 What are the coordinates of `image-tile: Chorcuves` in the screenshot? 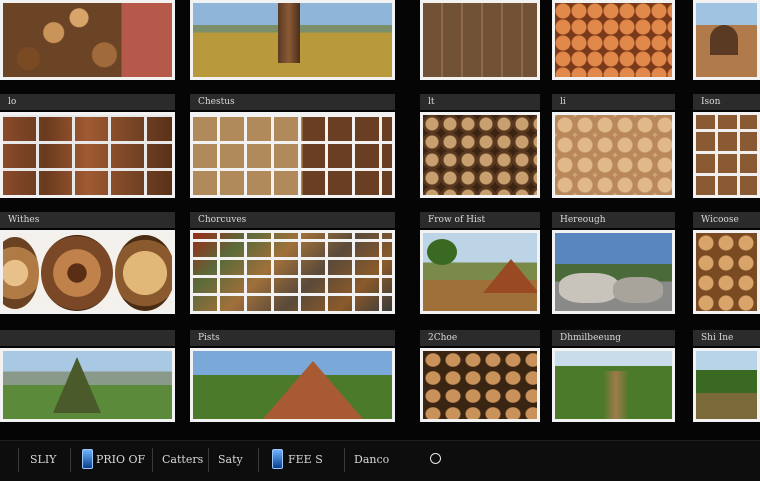 It's located at (292, 263).